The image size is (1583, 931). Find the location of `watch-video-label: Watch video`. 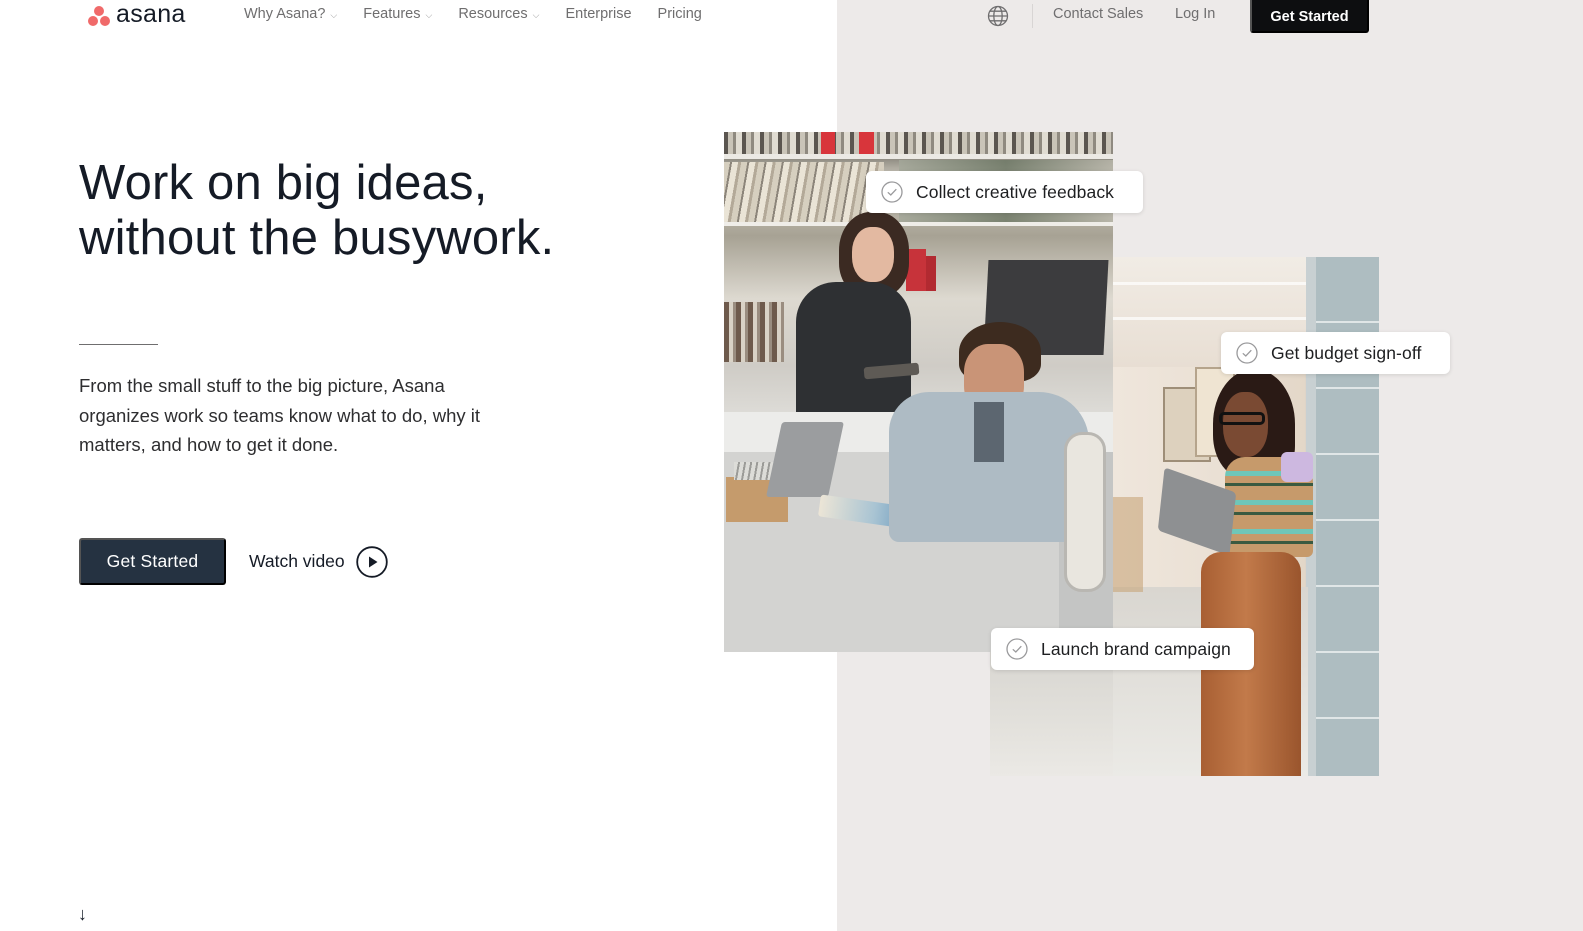

watch-video-label: Watch video is located at coordinates (297, 561).